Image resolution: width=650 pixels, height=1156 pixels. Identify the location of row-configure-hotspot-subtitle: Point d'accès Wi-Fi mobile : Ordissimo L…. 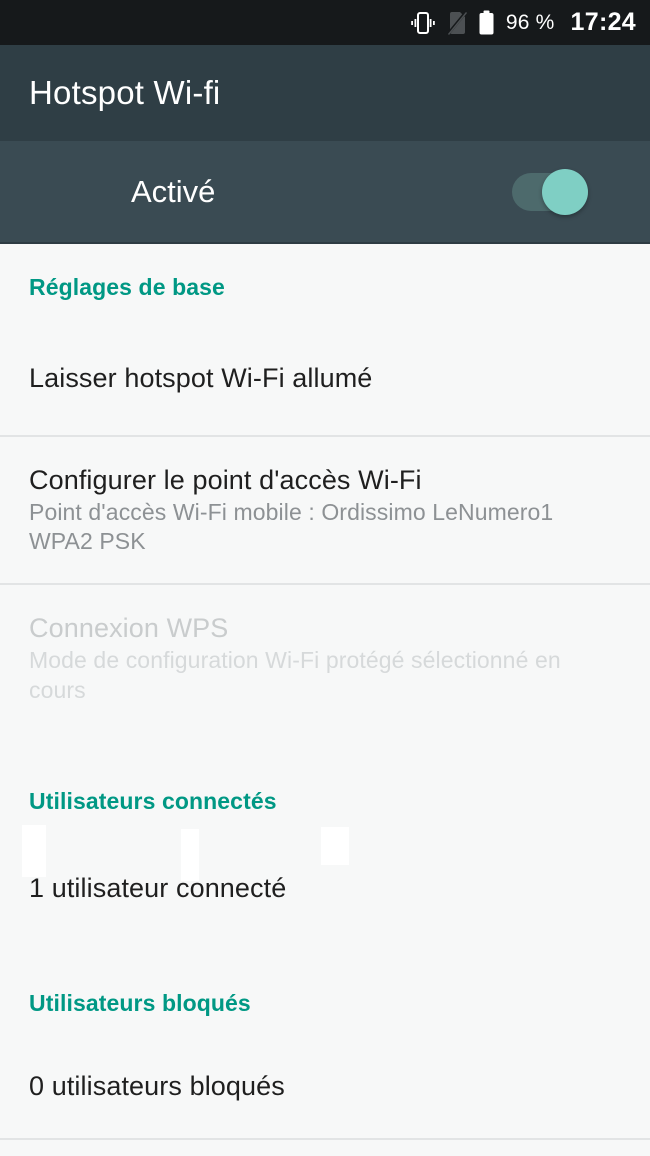
(329, 527).